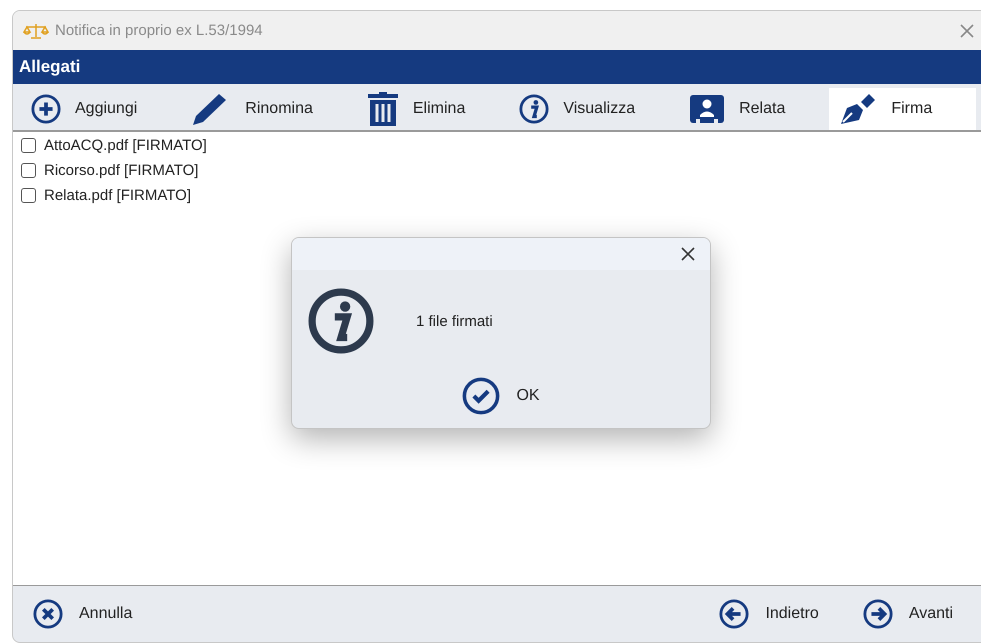  I want to click on trash-icon, so click(382, 109).